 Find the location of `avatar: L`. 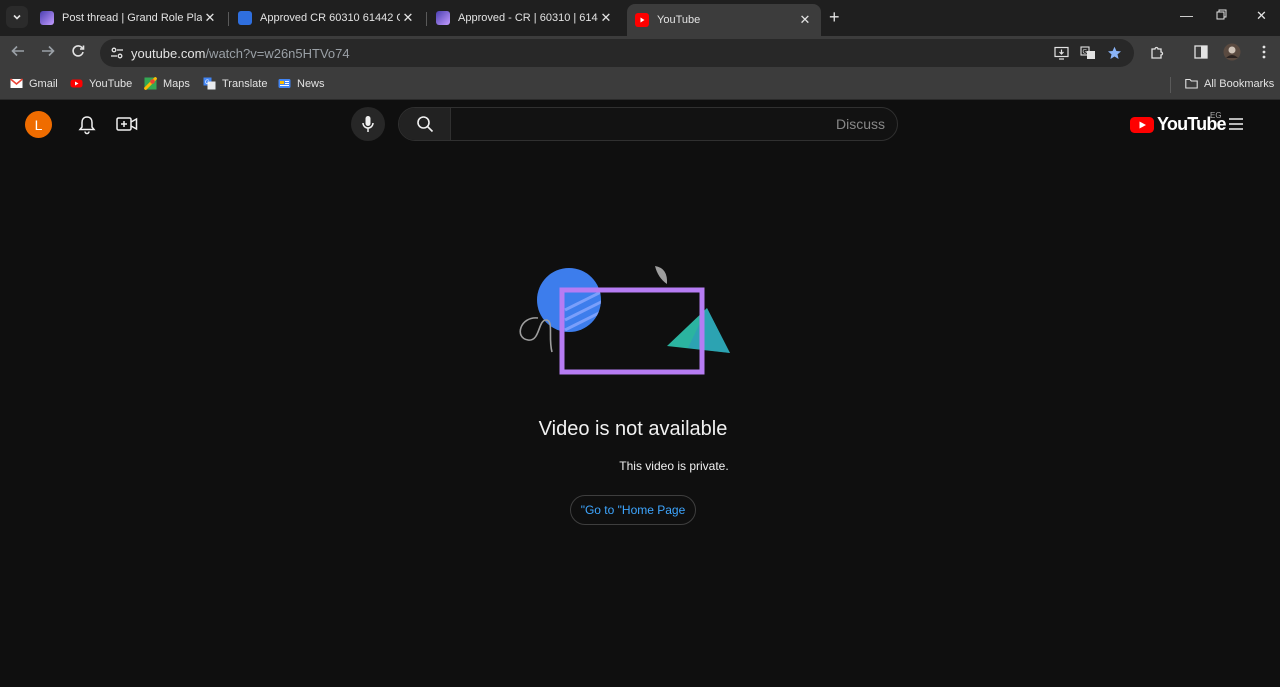

avatar: L is located at coordinates (38, 124).